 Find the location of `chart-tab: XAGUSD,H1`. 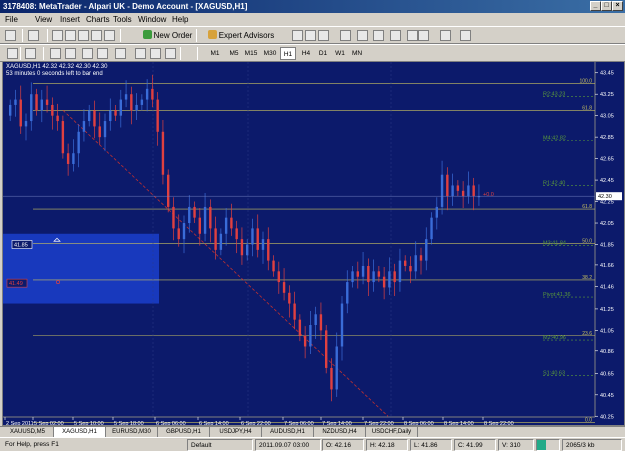

chart-tab: XAGUSD,H1 is located at coordinates (80, 432).